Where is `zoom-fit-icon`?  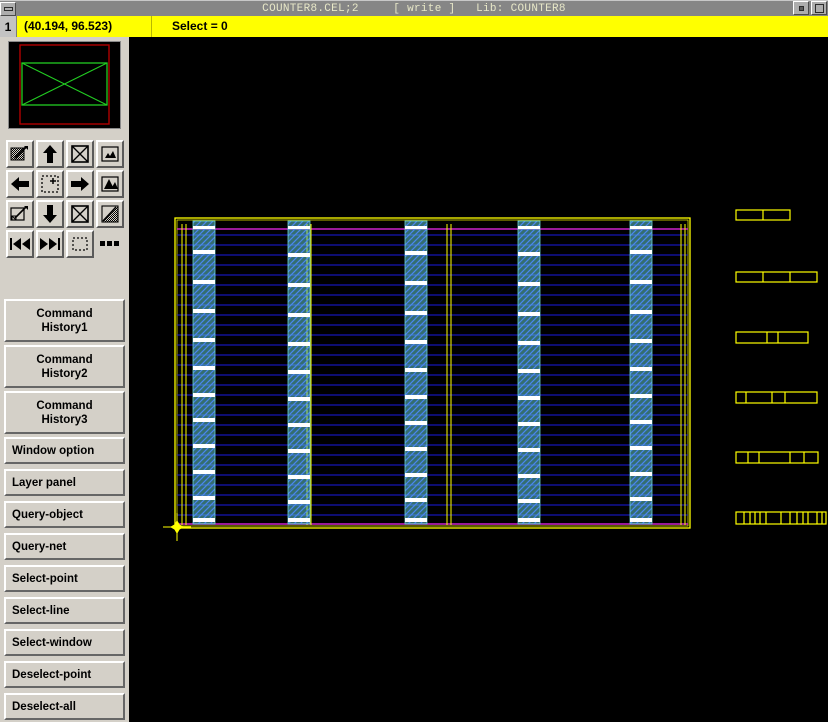 zoom-fit-icon is located at coordinates (80, 154).